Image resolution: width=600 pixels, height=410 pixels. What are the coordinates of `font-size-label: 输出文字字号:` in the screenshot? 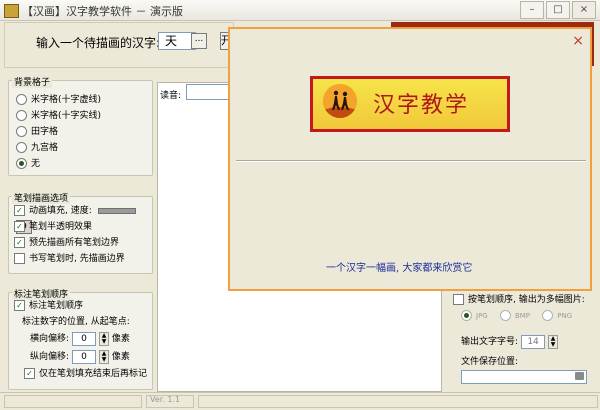 It's located at (490, 342).